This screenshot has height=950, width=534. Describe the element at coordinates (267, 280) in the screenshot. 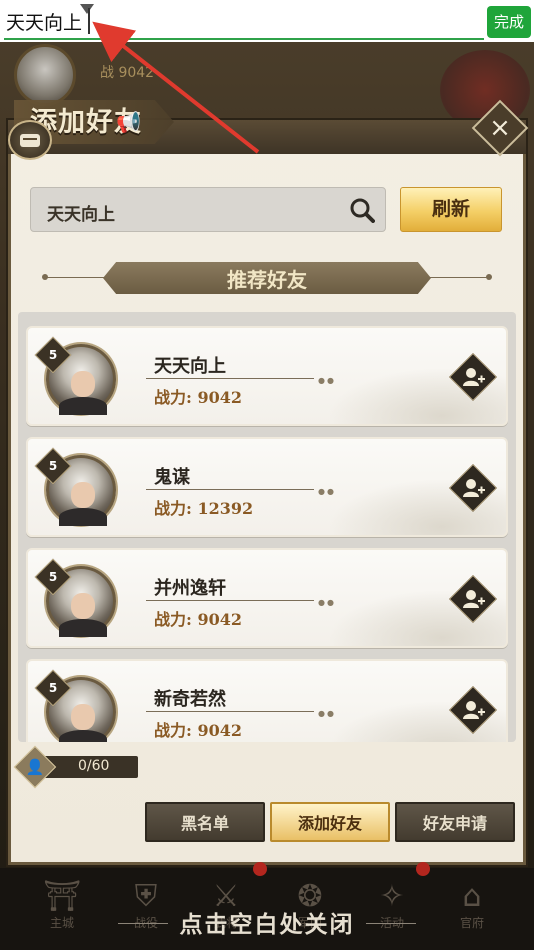

I see `section-title: 推荐好友` at that location.